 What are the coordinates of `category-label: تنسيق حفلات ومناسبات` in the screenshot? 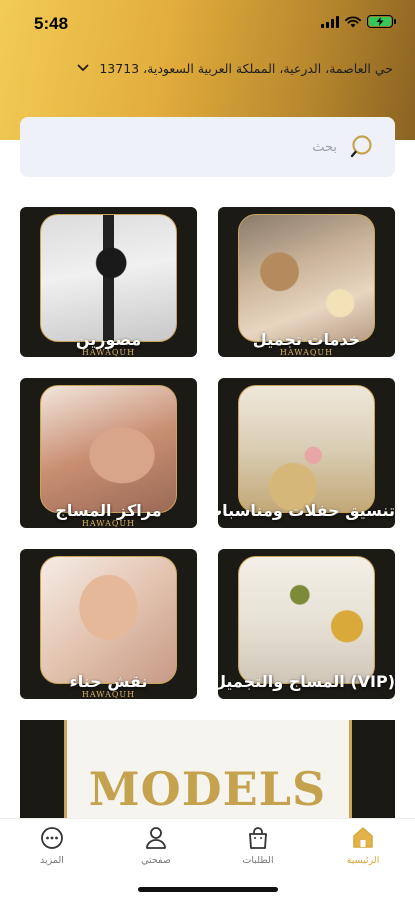 It's located at (306, 510).